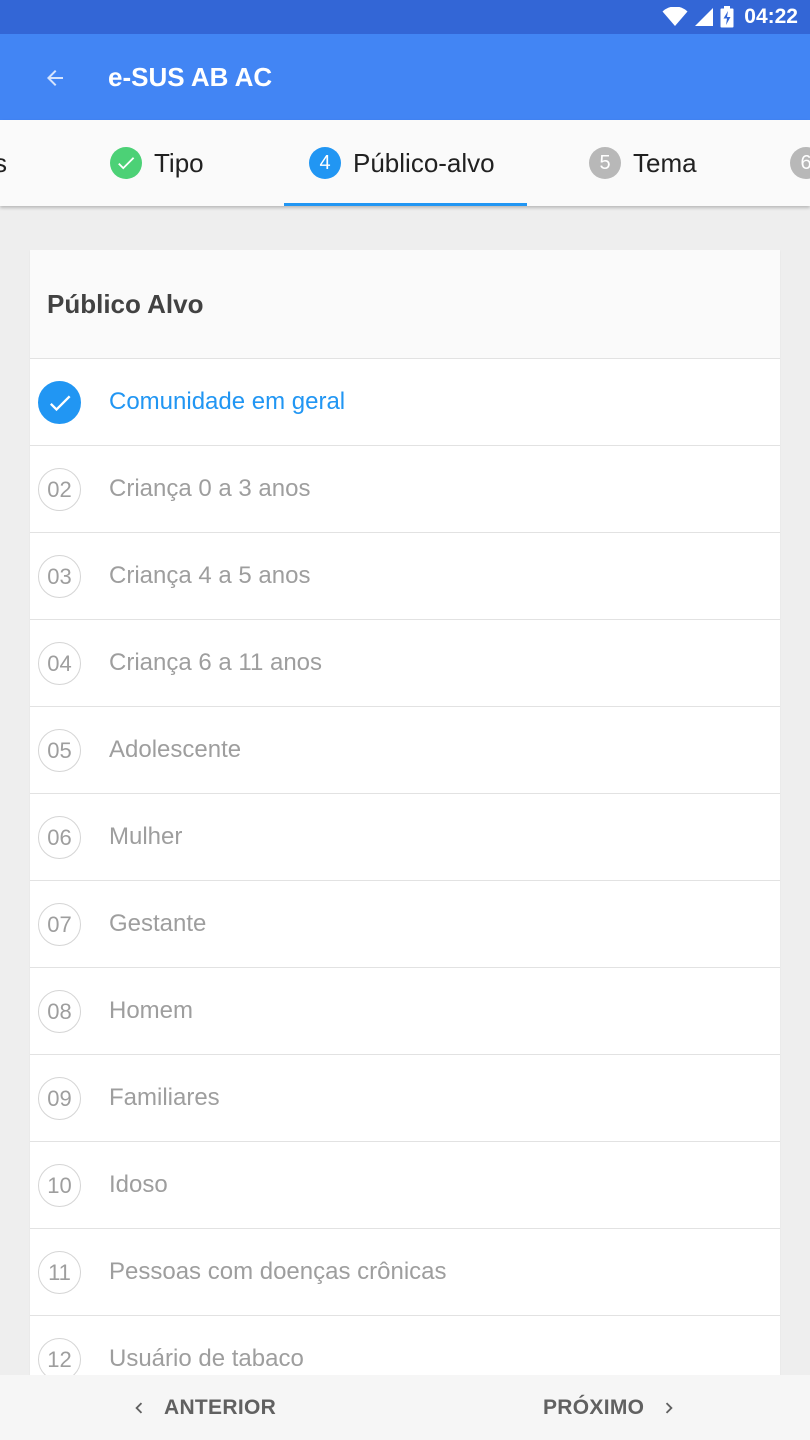 This screenshot has height=1440, width=810. What do you see at coordinates (704, 17) in the screenshot?
I see `signal-icon` at bounding box center [704, 17].